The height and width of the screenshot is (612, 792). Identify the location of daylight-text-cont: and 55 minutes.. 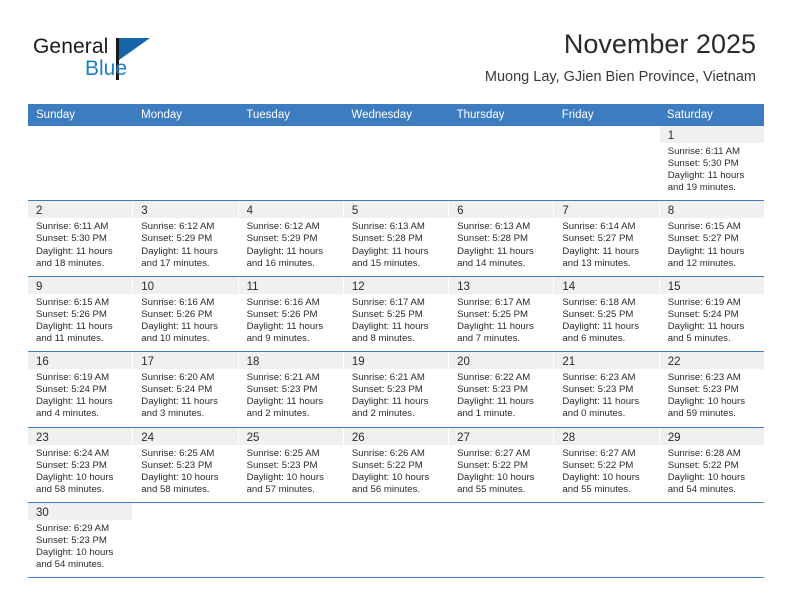
(491, 489).